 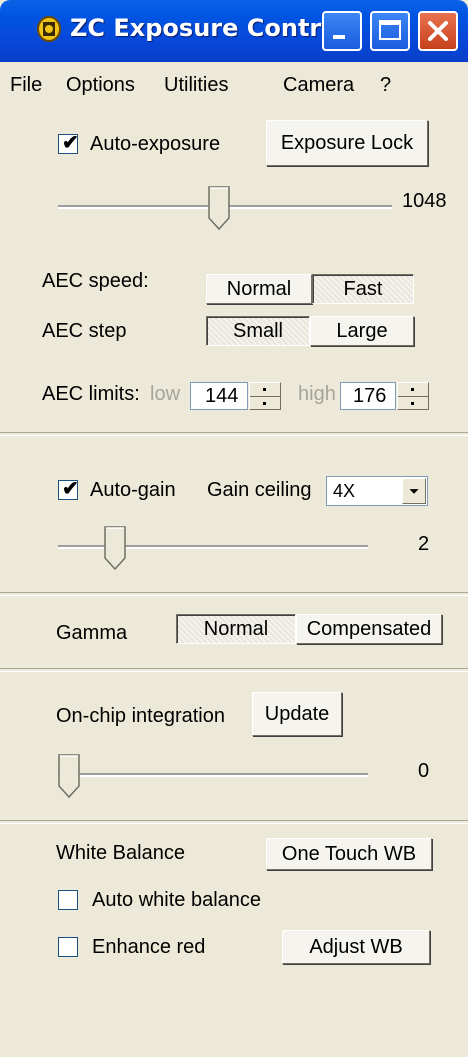 I want to click on dropdown-button, so click(x=414, y=491).